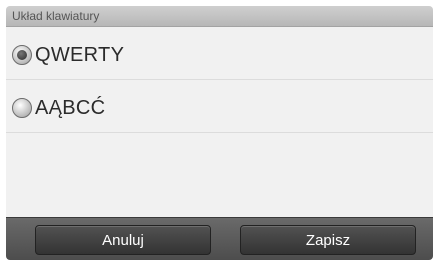 This screenshot has height=266, width=439. I want to click on title-bar: Układ klawiatury, so click(219, 16).